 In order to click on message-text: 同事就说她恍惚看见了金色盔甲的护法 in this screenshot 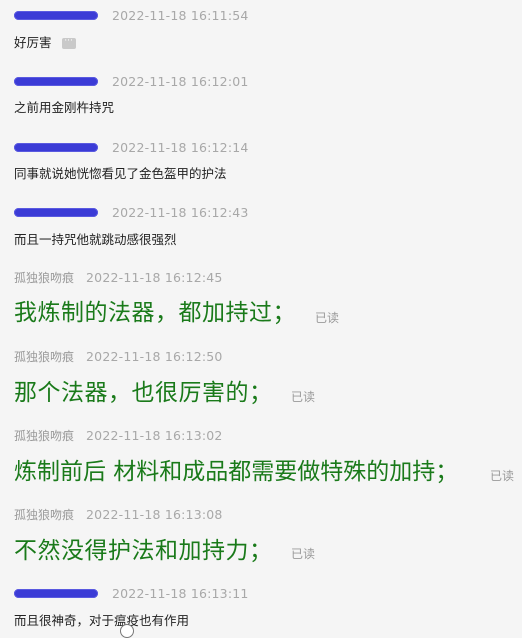, I will do `click(120, 172)`.